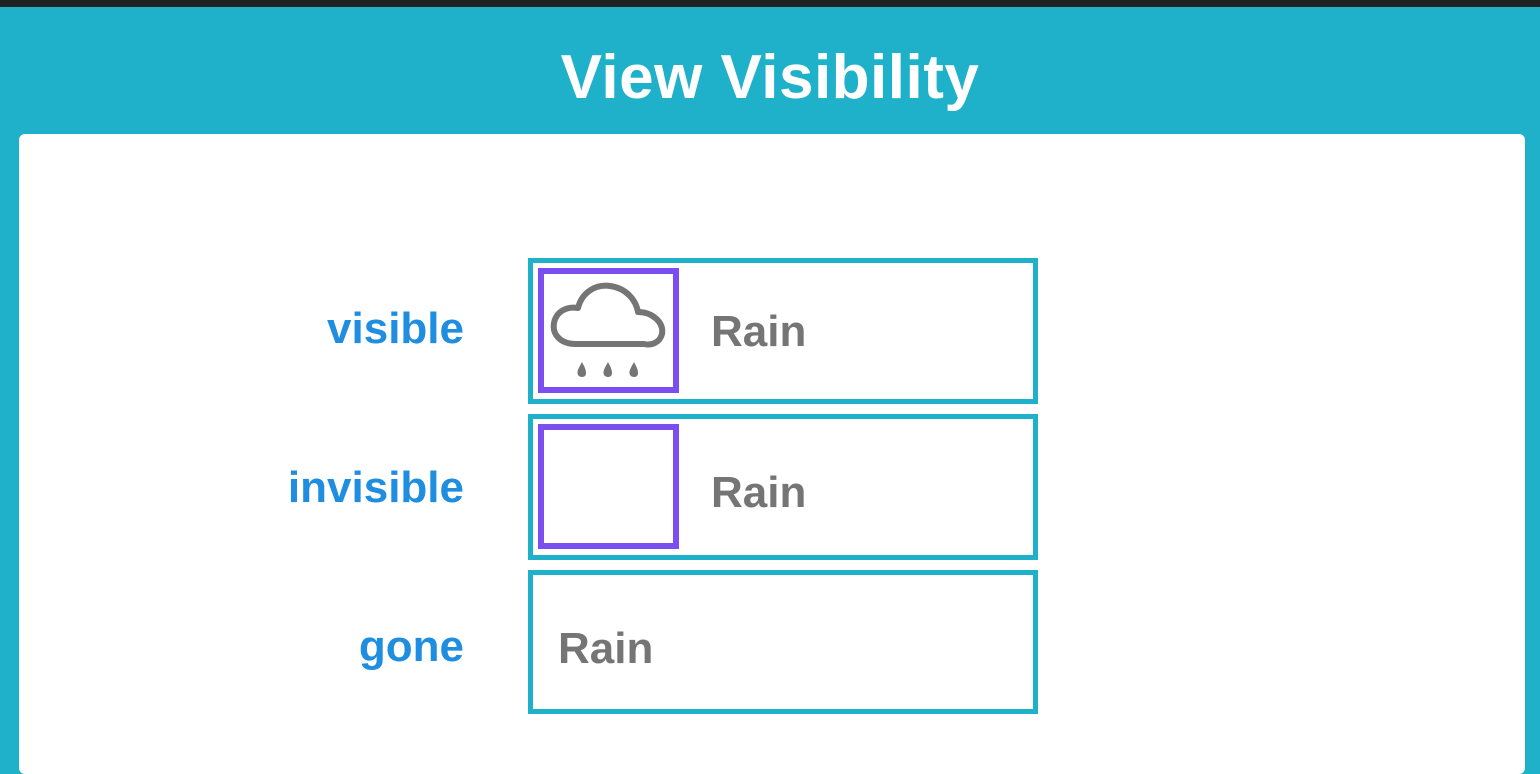 This screenshot has height=774, width=1540. Describe the element at coordinates (608, 486) in the screenshot. I see `icon-slot-invisible` at that location.